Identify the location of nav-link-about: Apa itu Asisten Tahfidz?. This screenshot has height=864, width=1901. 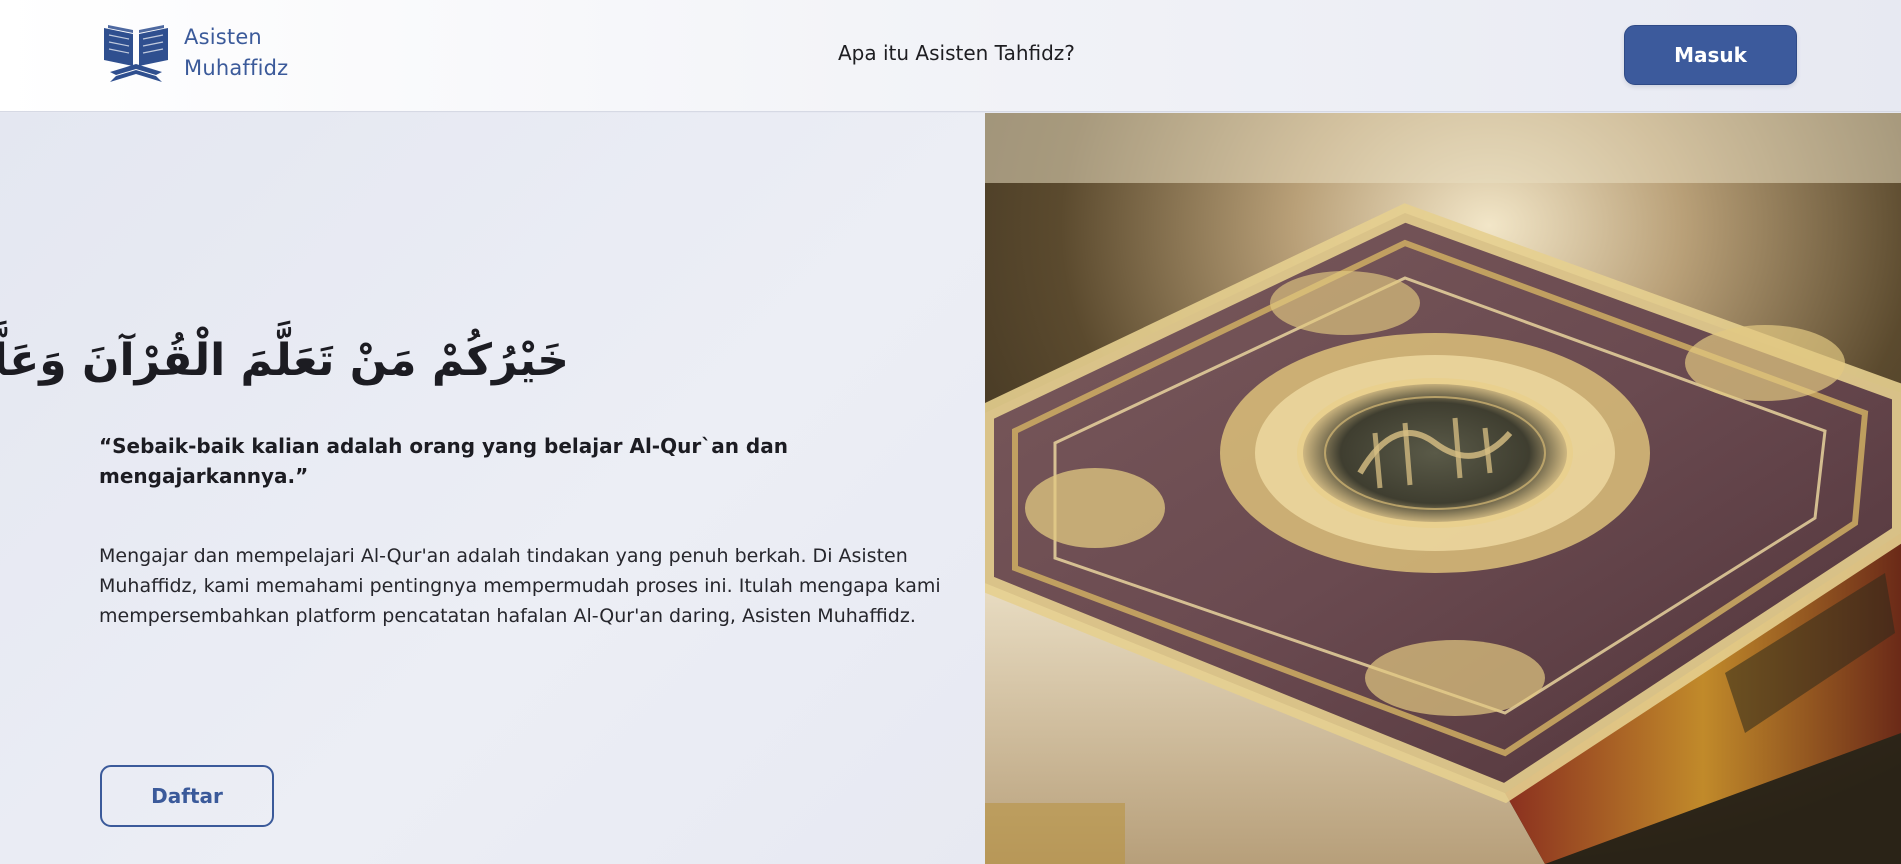
(956, 53).